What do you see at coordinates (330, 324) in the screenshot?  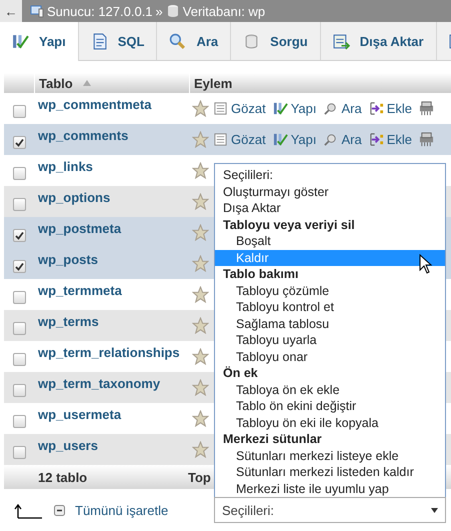 I see `dropdown-option: Sağlama tablosu` at bounding box center [330, 324].